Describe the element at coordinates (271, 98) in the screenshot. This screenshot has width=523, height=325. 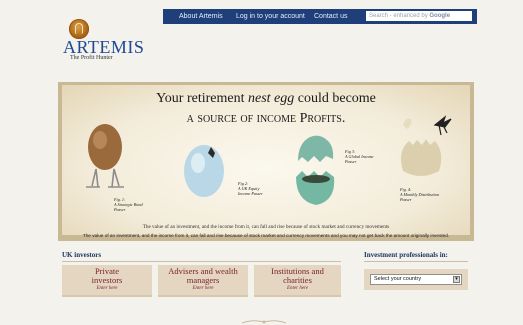
I see `headline-emphasis: nest egg` at that location.